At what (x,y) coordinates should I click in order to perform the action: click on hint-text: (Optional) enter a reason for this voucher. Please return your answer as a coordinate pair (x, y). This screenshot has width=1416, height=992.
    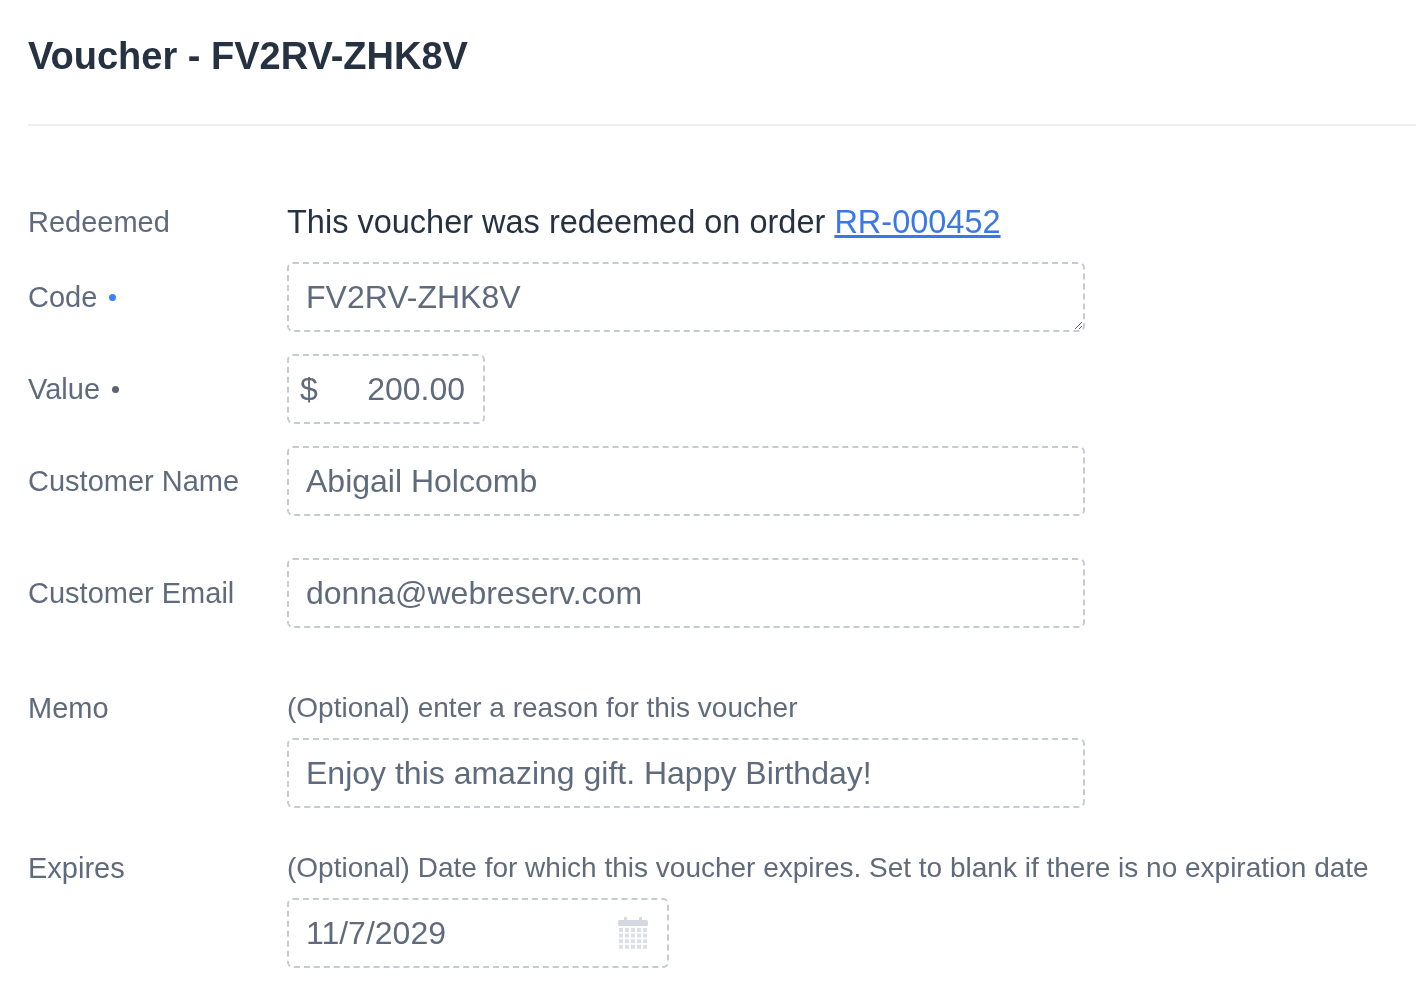
    Looking at the image, I should click on (542, 708).